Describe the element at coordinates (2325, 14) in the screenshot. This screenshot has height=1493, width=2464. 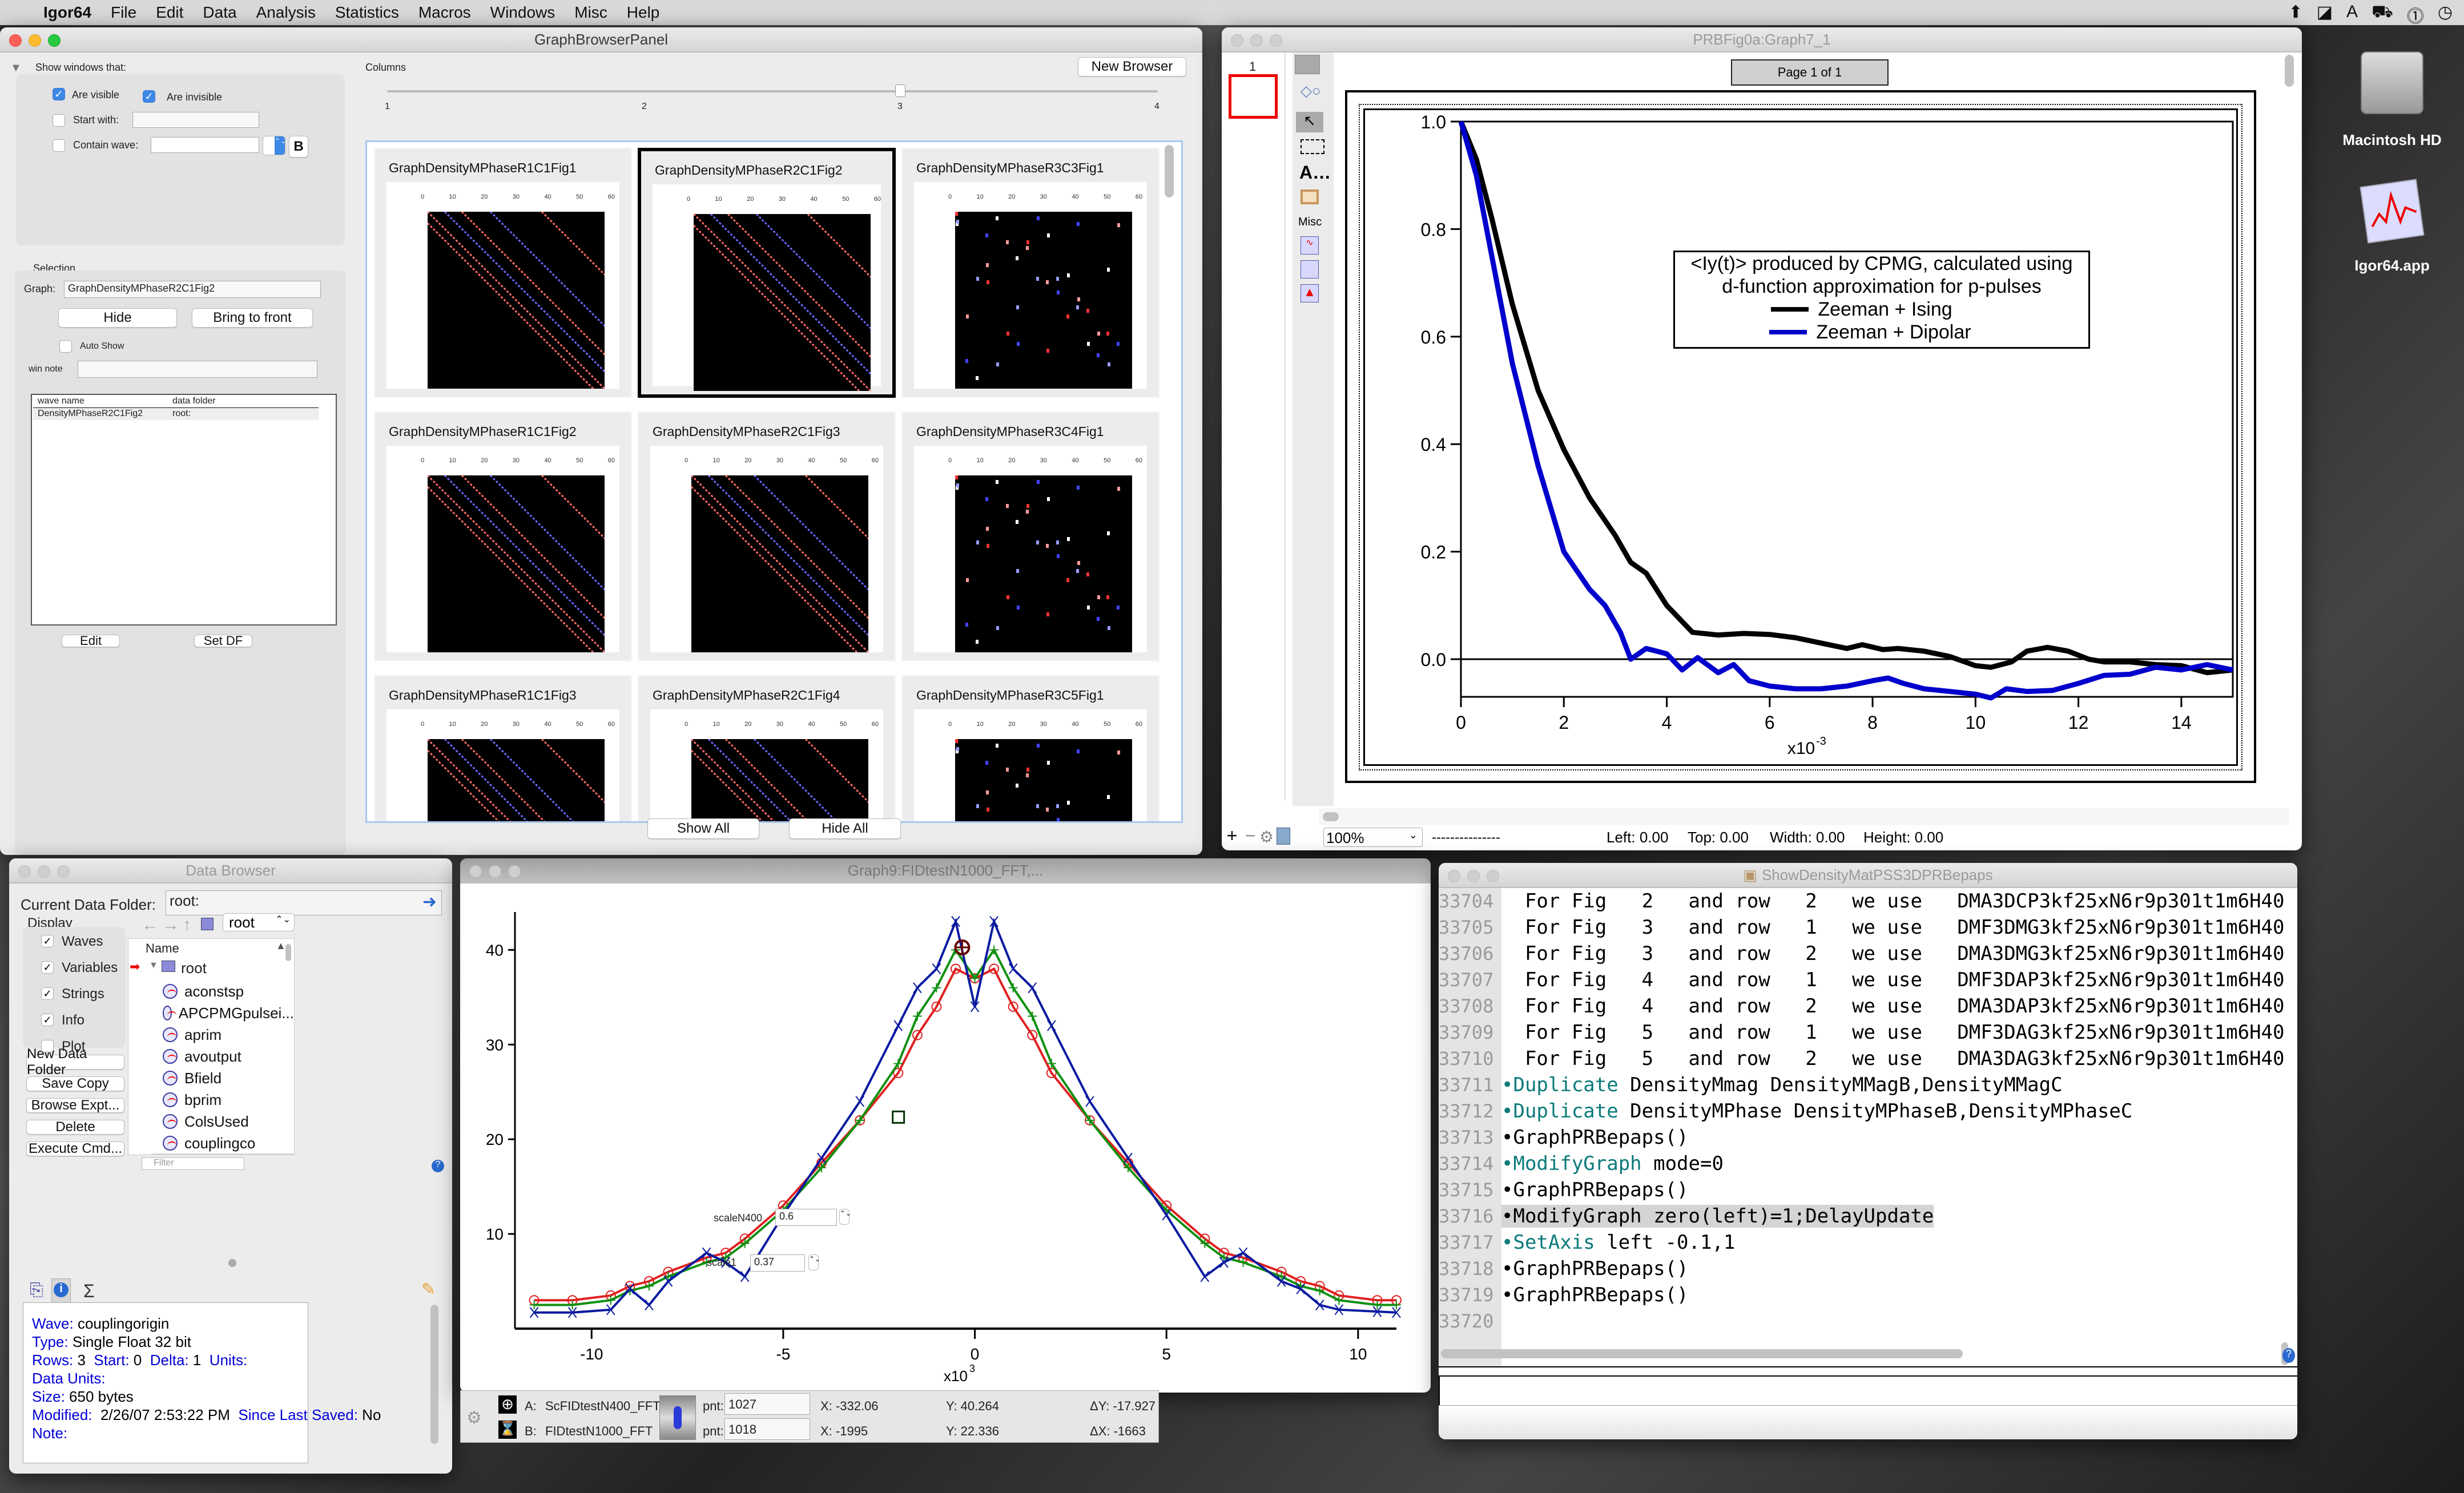
I see `adobe-icon: ◪` at that location.